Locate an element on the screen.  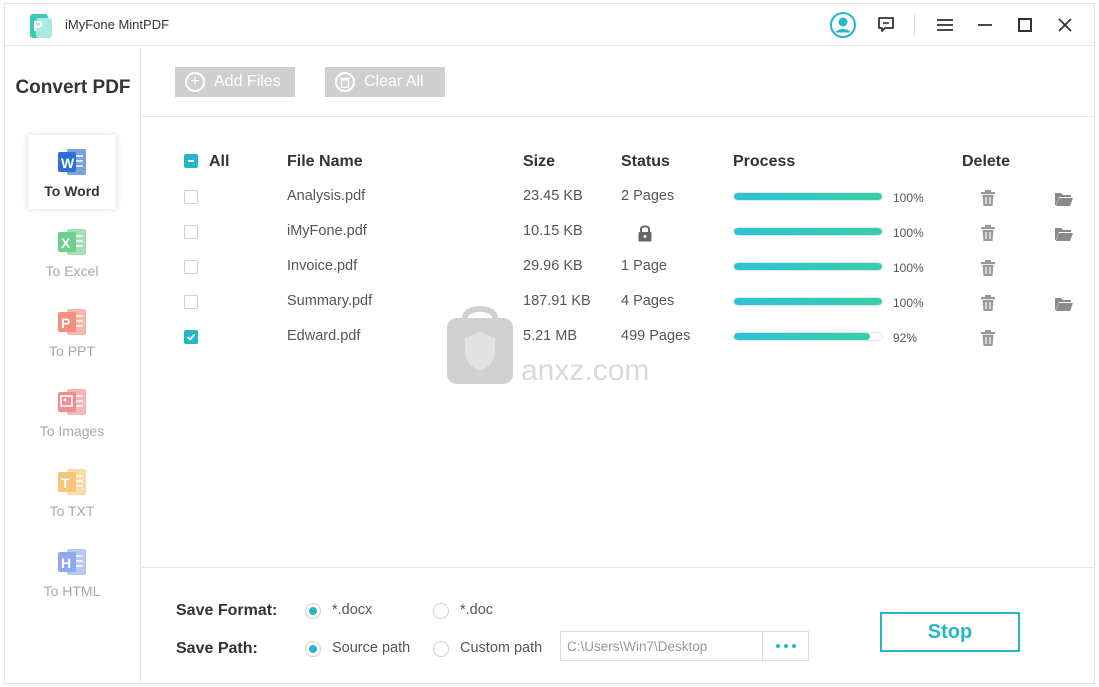
user-icon is located at coordinates (843, 25).